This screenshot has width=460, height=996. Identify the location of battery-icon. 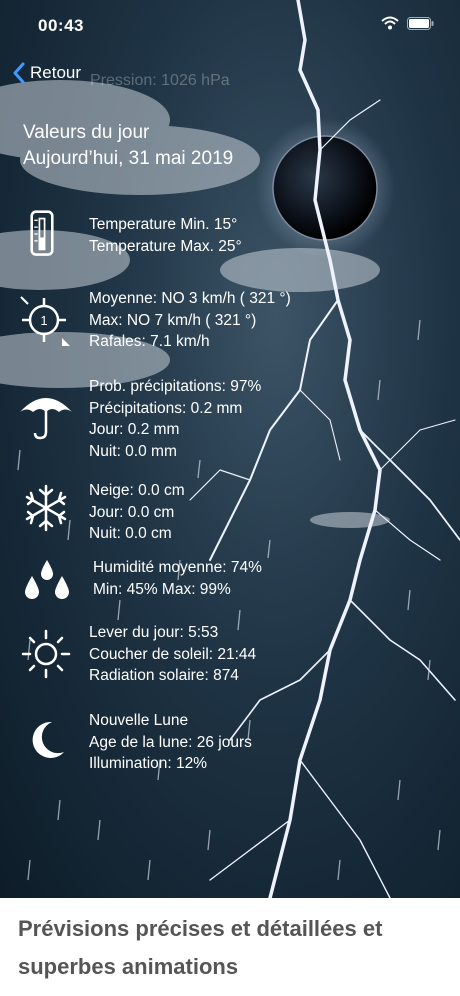
(420, 23).